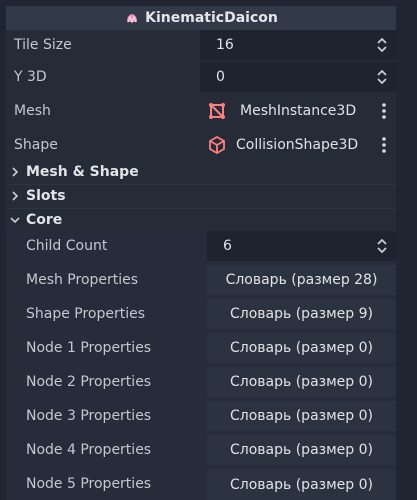 This screenshot has width=417, height=500. What do you see at coordinates (82, 280) in the screenshot?
I see `mesh-properties-label: Mesh Properties` at bounding box center [82, 280].